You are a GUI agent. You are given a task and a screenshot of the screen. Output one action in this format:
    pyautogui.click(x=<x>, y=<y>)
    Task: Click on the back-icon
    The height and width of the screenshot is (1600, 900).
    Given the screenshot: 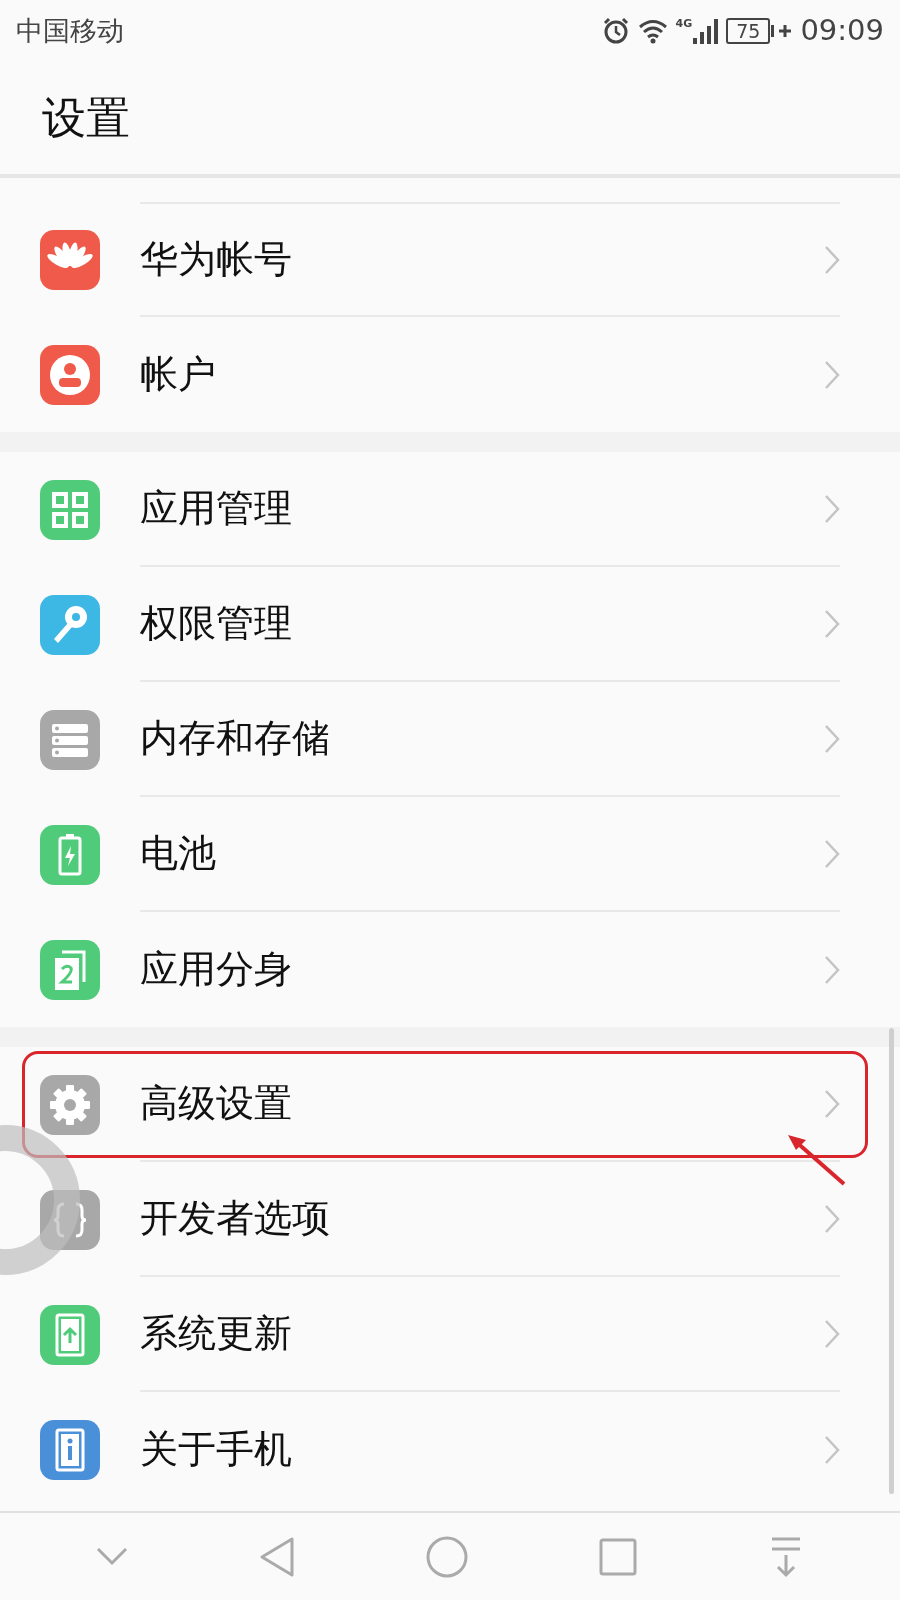 What is the action you would take?
    pyautogui.click(x=276, y=1556)
    